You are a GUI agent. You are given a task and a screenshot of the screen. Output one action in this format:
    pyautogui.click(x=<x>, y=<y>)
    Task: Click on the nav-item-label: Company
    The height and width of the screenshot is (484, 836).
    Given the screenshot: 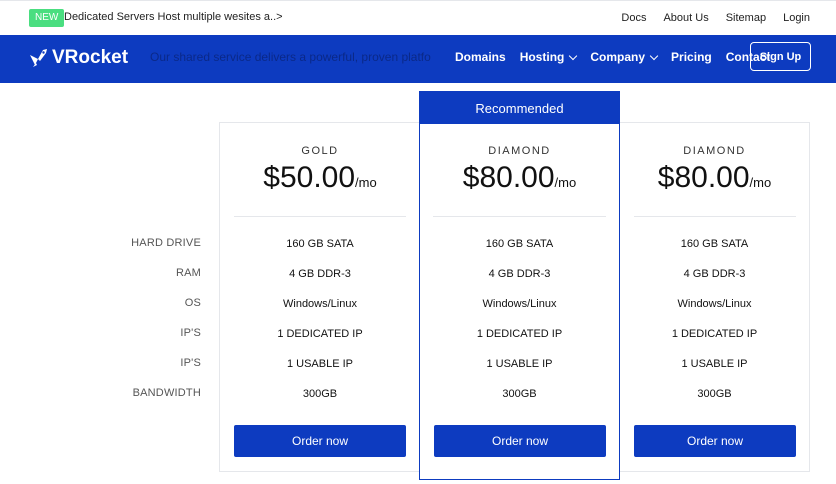 What is the action you would take?
    pyautogui.click(x=618, y=57)
    